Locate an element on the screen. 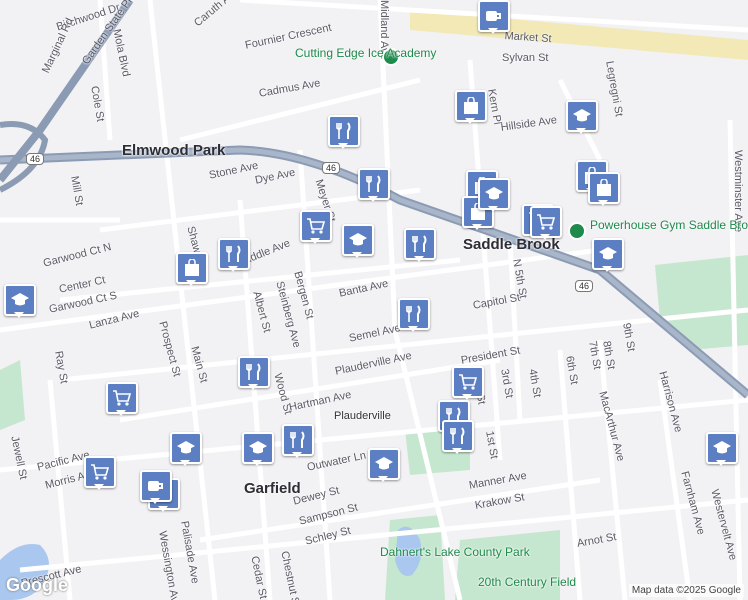  map-attribution: Map data ©2025 Google is located at coordinates (686, 590).